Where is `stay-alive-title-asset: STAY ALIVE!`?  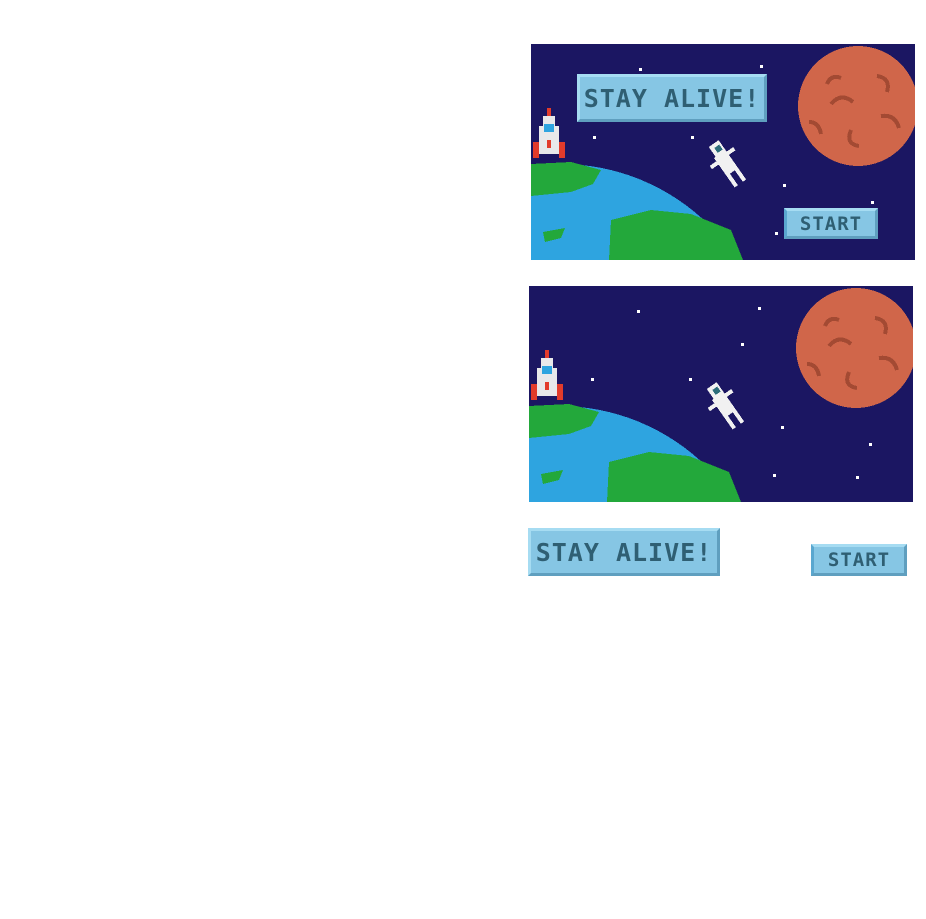
stay-alive-title-asset: STAY ALIVE! is located at coordinates (624, 552).